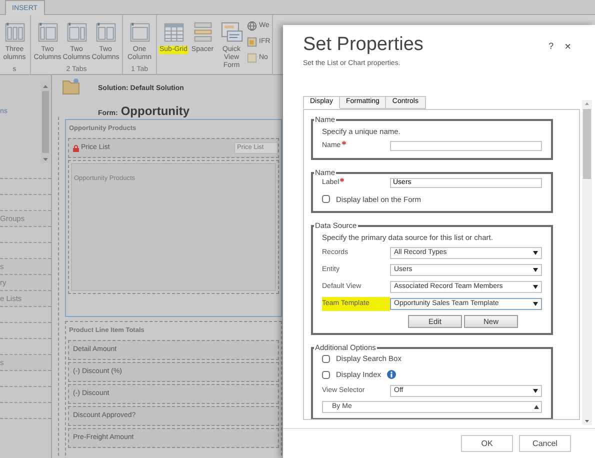 The image size is (595, 458). What do you see at coordinates (252, 26) in the screenshot?
I see `globe-icon` at bounding box center [252, 26].